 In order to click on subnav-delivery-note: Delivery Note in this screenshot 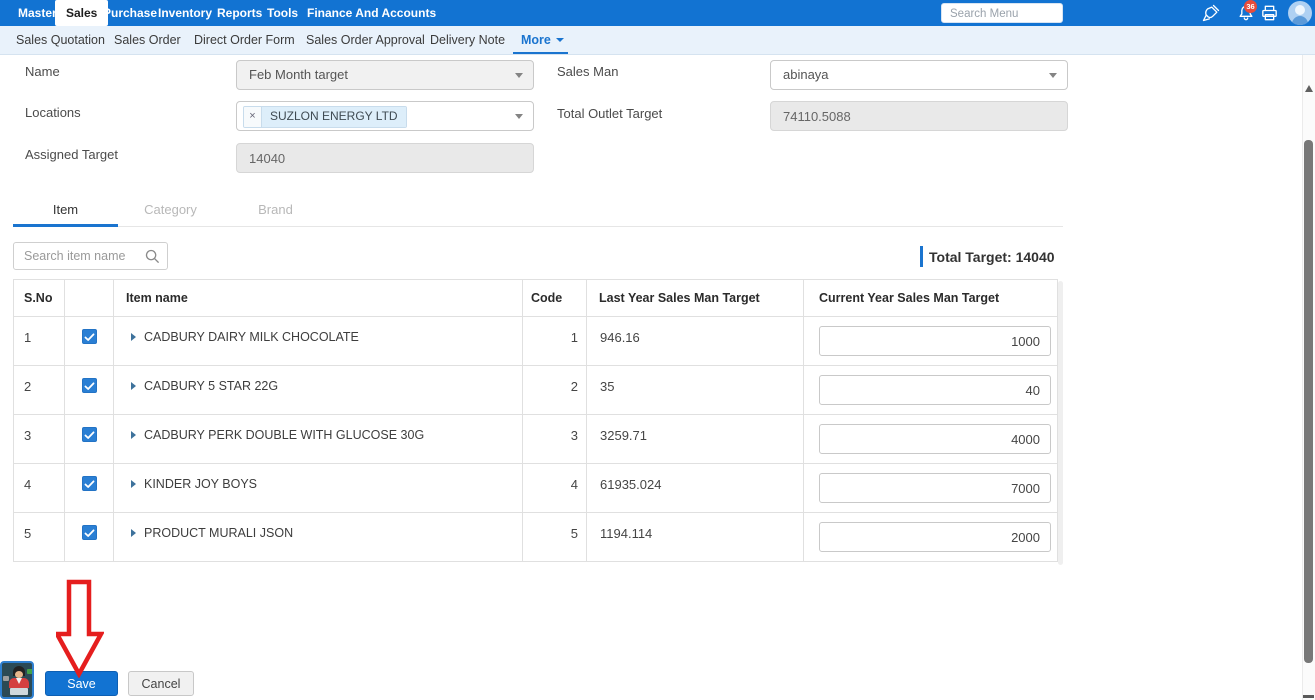, I will do `click(467, 40)`.